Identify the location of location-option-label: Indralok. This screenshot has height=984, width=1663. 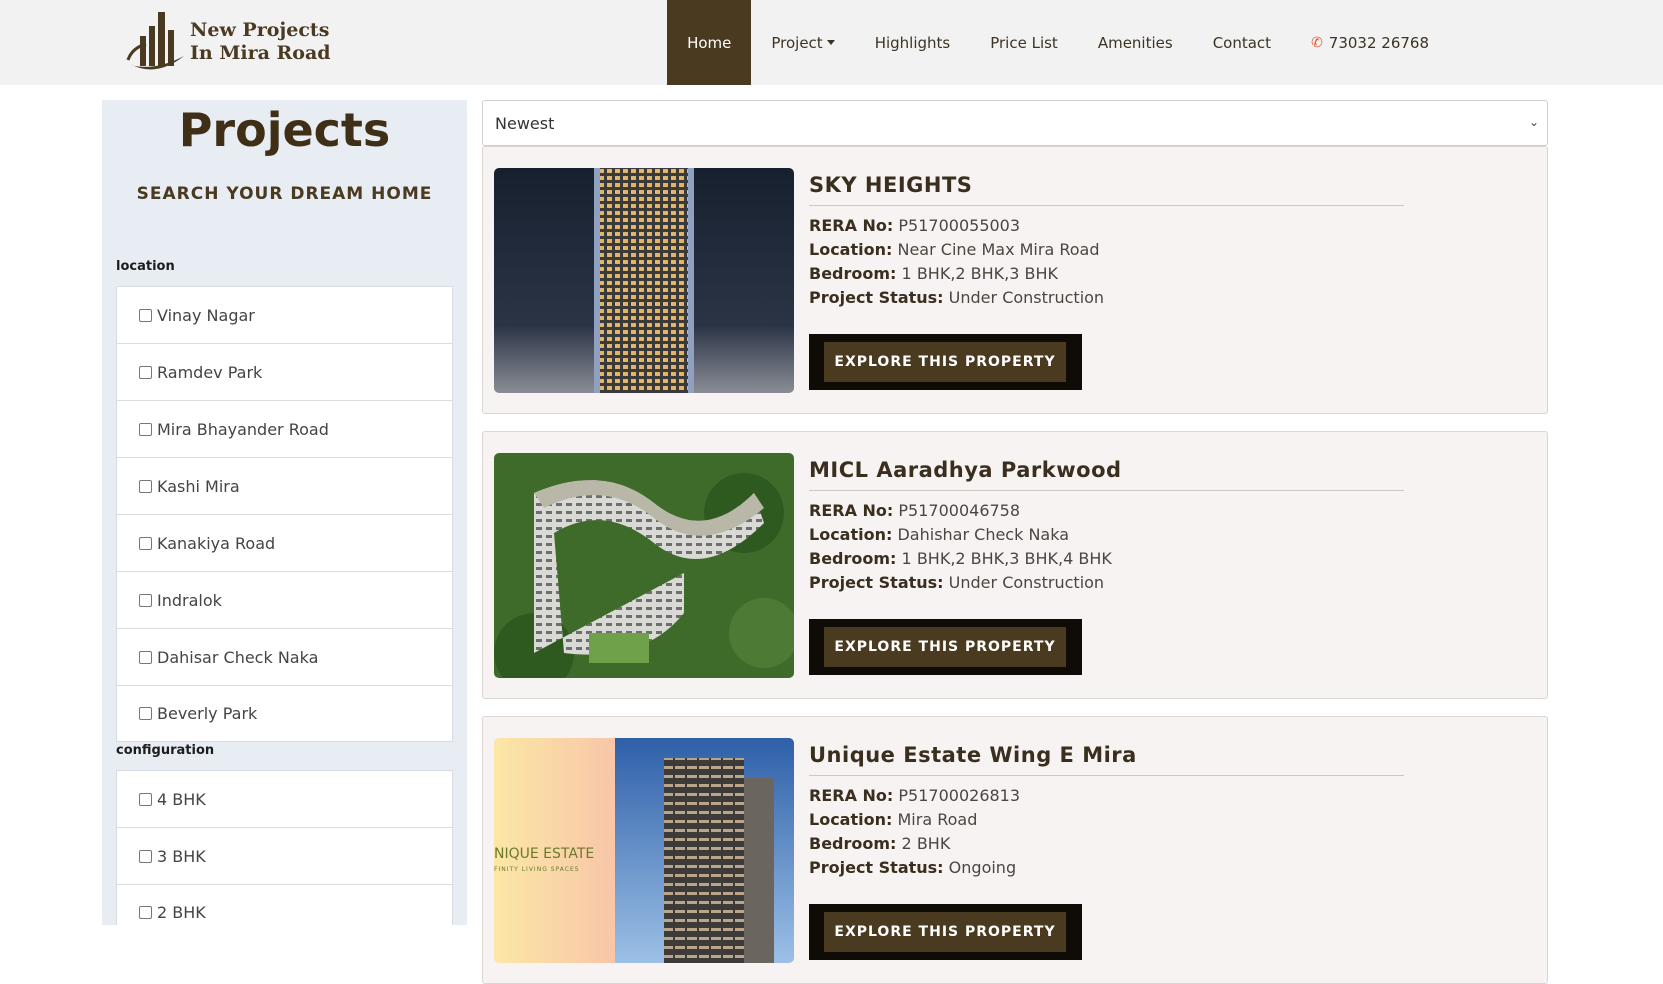
(189, 600).